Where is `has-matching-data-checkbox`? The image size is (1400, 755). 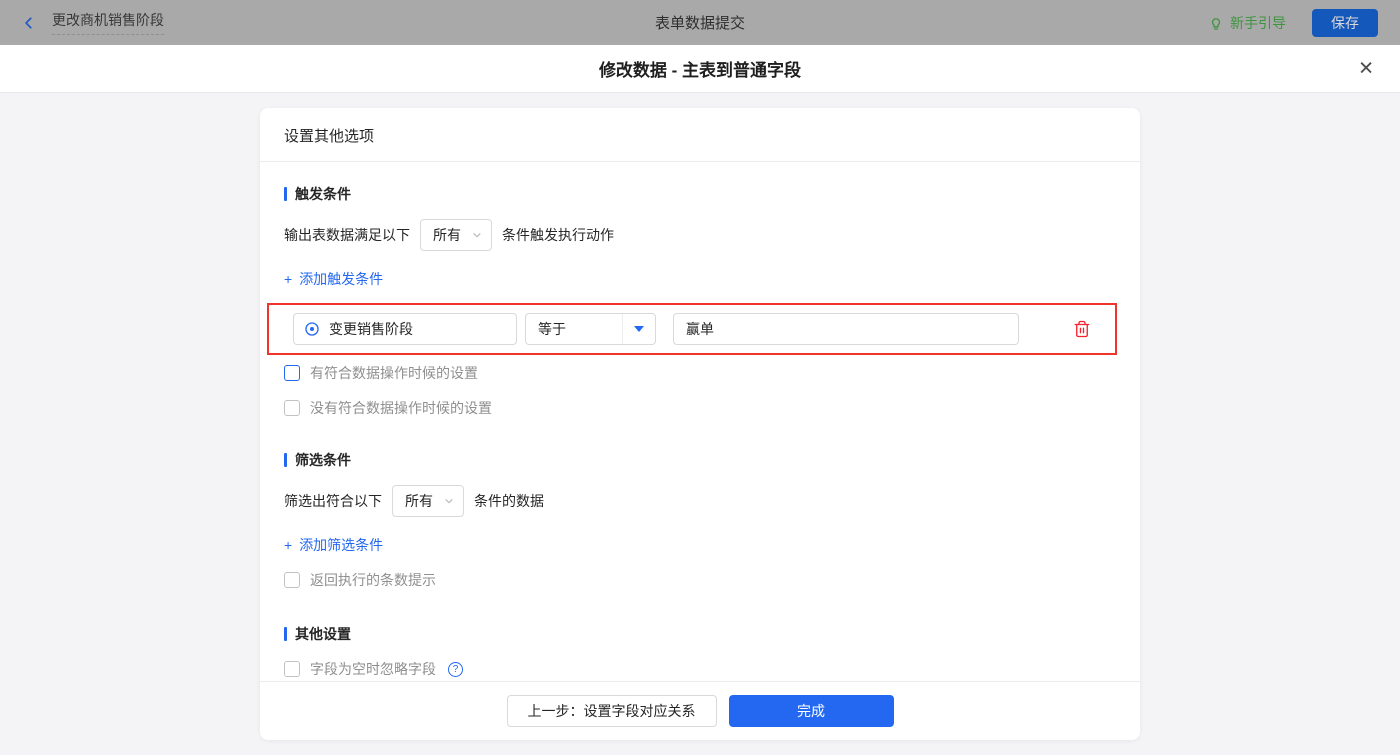
has-matching-data-checkbox is located at coordinates (292, 373).